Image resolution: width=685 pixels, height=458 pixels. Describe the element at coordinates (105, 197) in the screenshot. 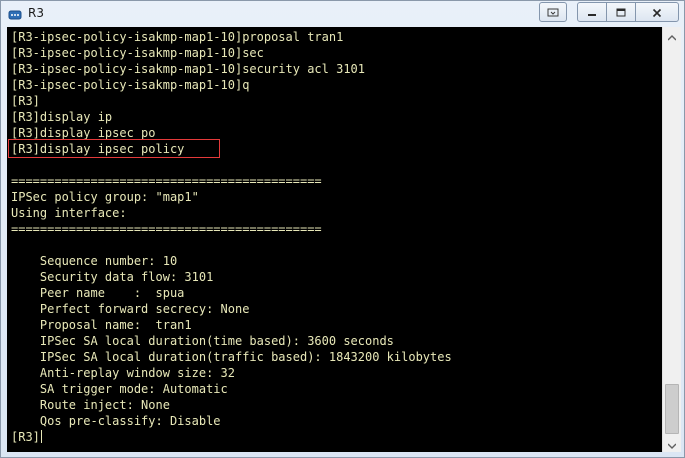

I see `terminal-line: IPSec policy group: "map1"` at that location.